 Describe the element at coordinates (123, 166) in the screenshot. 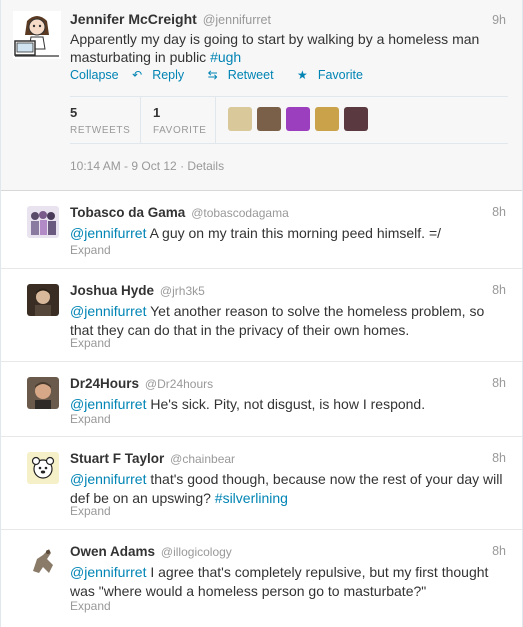

I see `tweet-timestamp: 10:14 AM - 9 Oct 12` at that location.